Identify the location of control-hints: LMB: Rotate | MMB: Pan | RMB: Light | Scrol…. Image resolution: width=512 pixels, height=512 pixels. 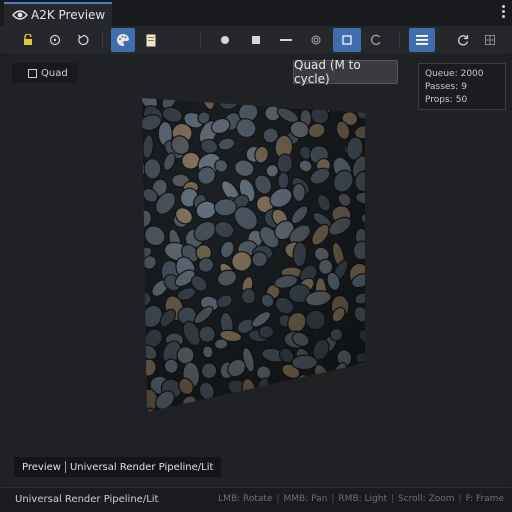
(361, 499).